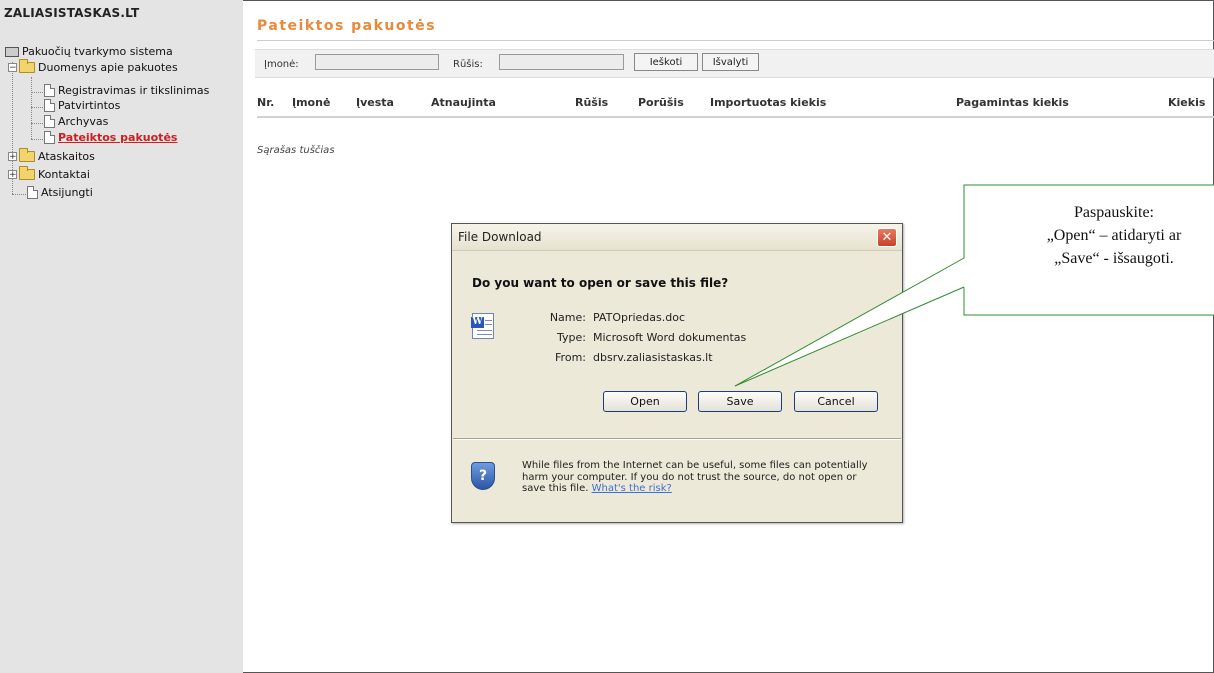 The image size is (1214, 673). Describe the element at coordinates (632, 488) in the screenshot. I see `risk-link: What's the risk?` at that location.